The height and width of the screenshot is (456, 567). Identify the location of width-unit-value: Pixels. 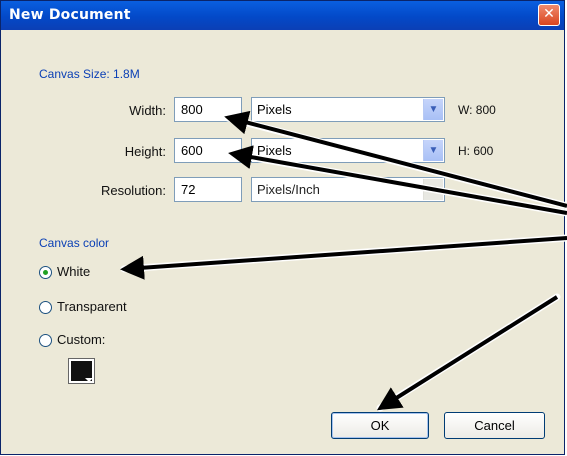
(274, 109).